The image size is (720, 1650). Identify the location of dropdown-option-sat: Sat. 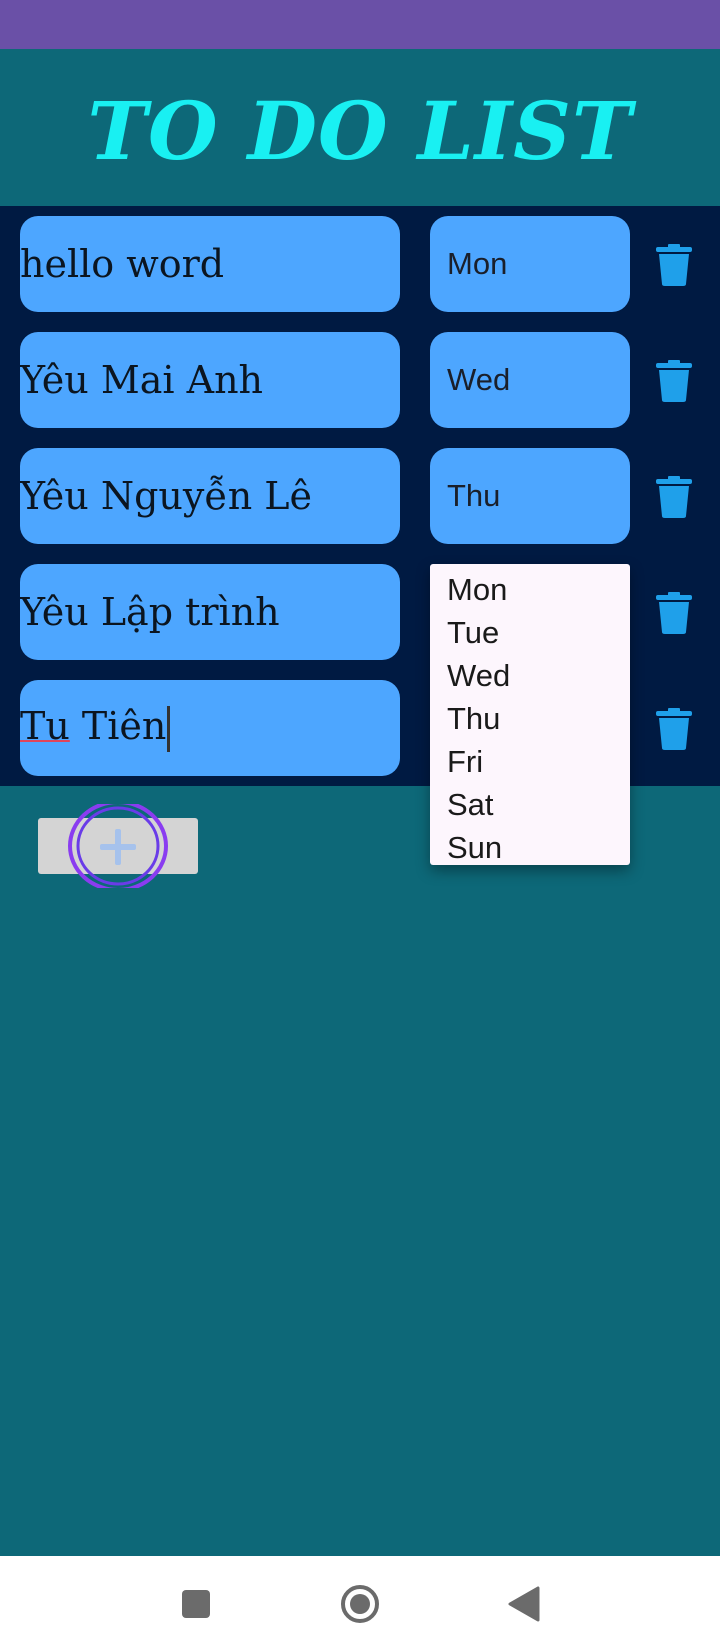
(530, 804).